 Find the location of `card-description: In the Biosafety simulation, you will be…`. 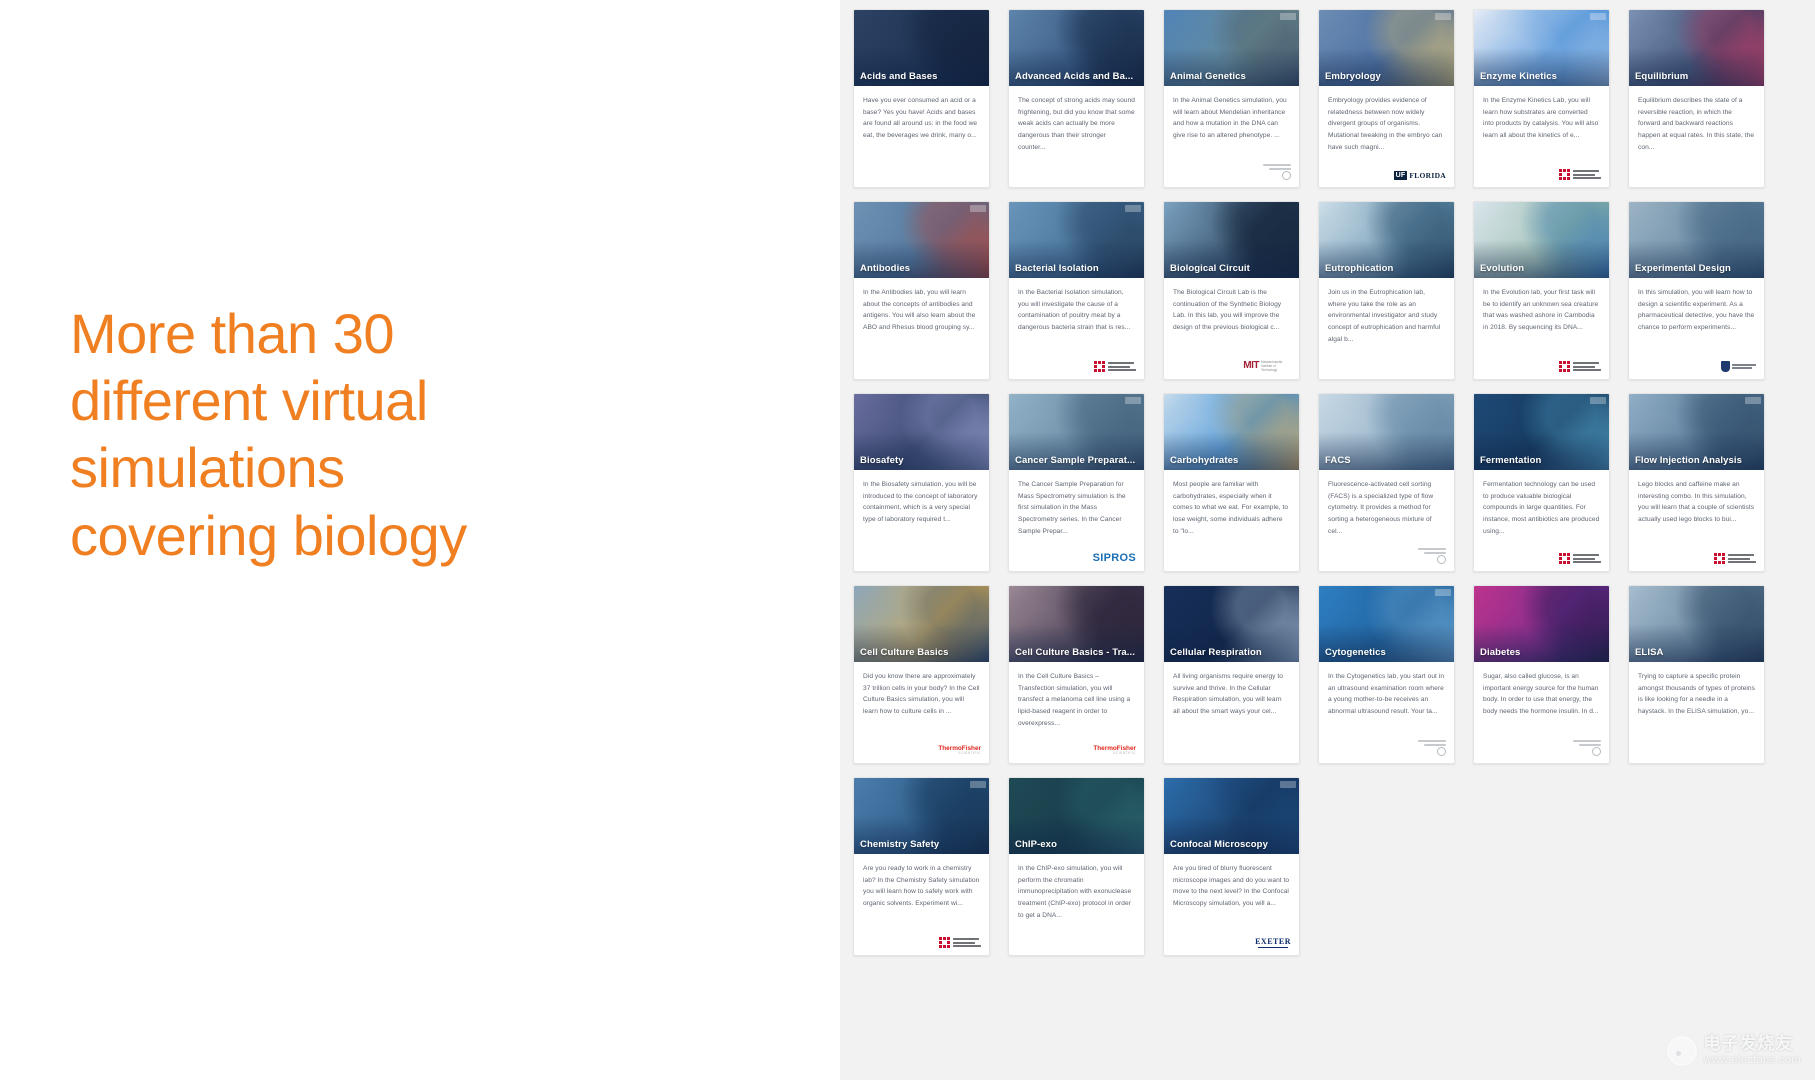

card-description: In the Biosafety simulation, you will be… is located at coordinates (920, 502).